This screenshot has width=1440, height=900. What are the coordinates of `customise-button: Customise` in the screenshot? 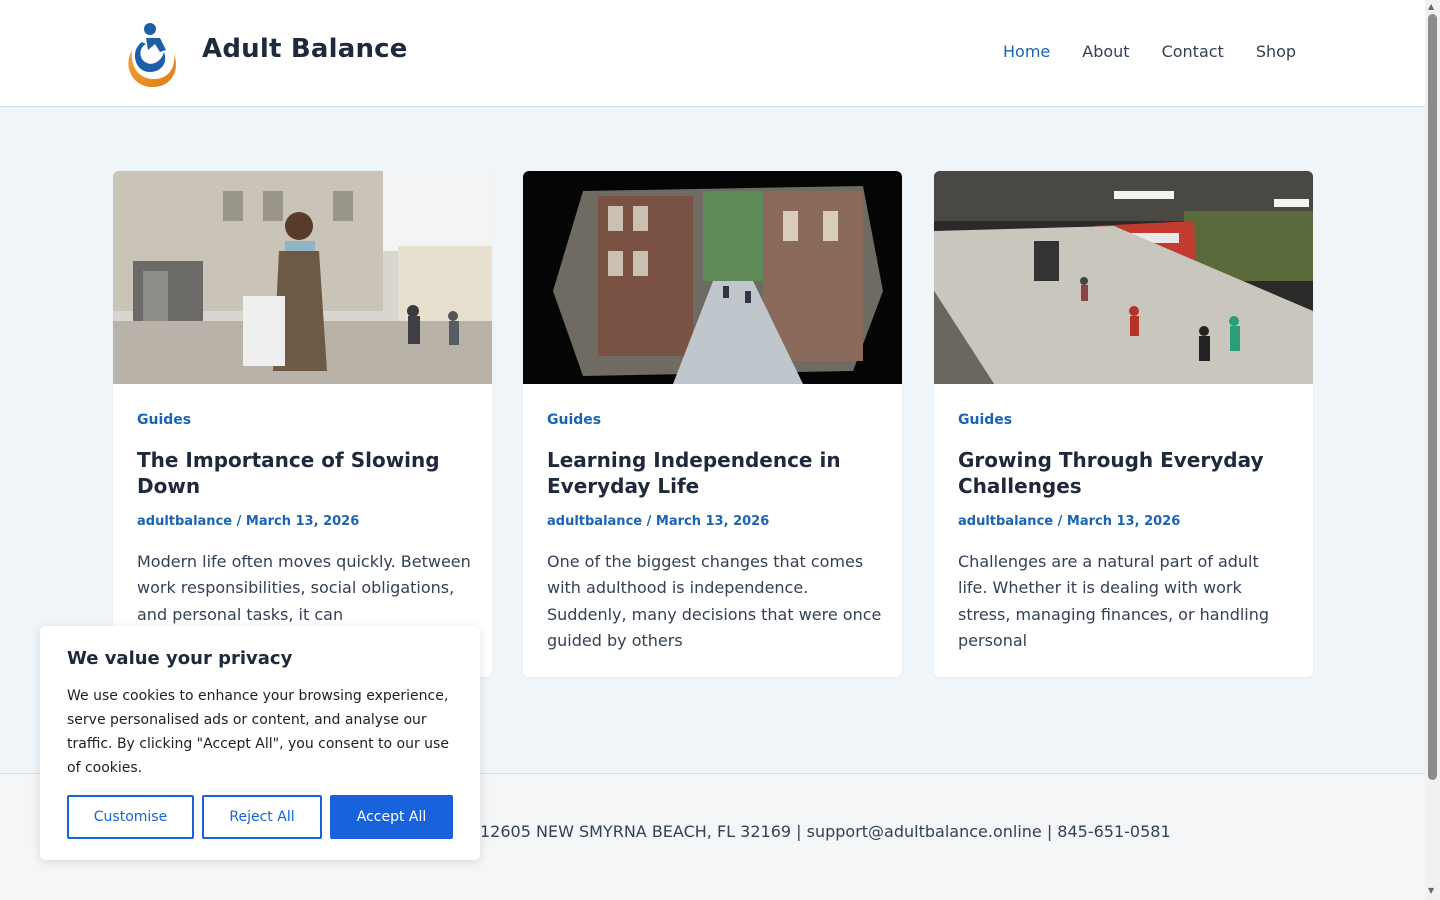 It's located at (130, 817).